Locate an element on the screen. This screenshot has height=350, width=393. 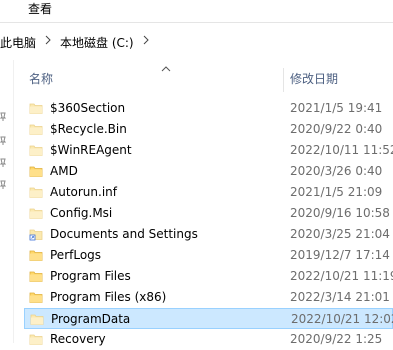
file-name: $360Section is located at coordinates (88, 108).